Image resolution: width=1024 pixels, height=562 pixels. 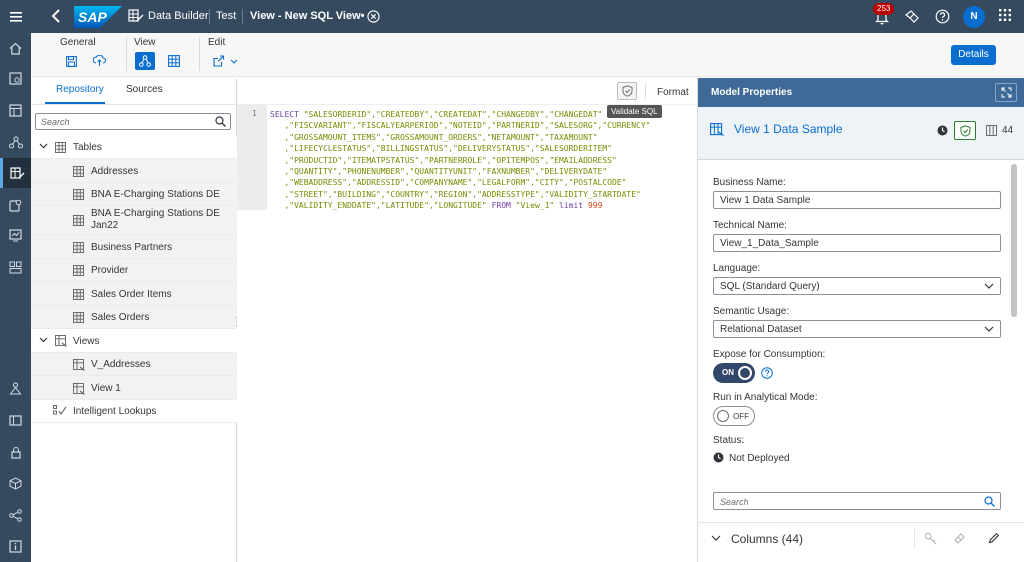 What do you see at coordinates (78, 42) in the screenshot?
I see `general-group-label: General` at bounding box center [78, 42].